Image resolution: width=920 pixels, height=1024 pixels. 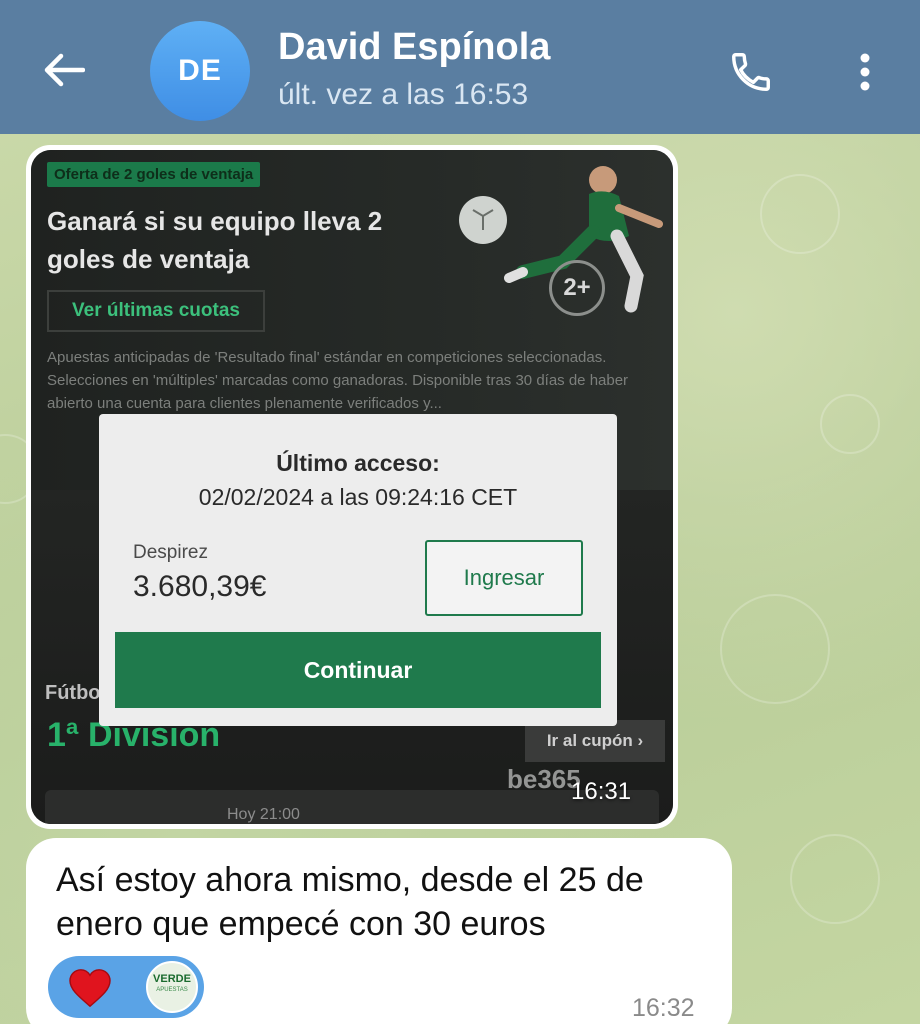 What do you see at coordinates (414, 47) in the screenshot?
I see `contact-name: David Espínola` at bounding box center [414, 47].